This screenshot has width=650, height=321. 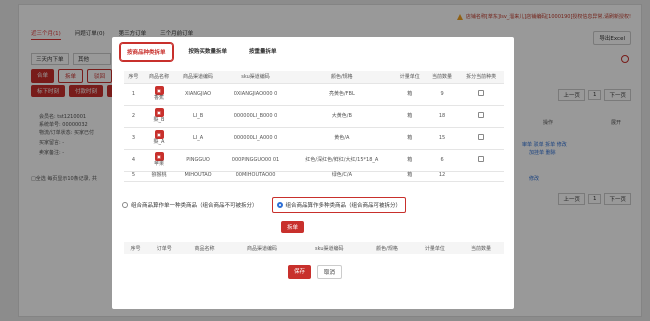 What do you see at coordinates (300, 272) in the screenshot?
I see `save-button: 保存` at bounding box center [300, 272].